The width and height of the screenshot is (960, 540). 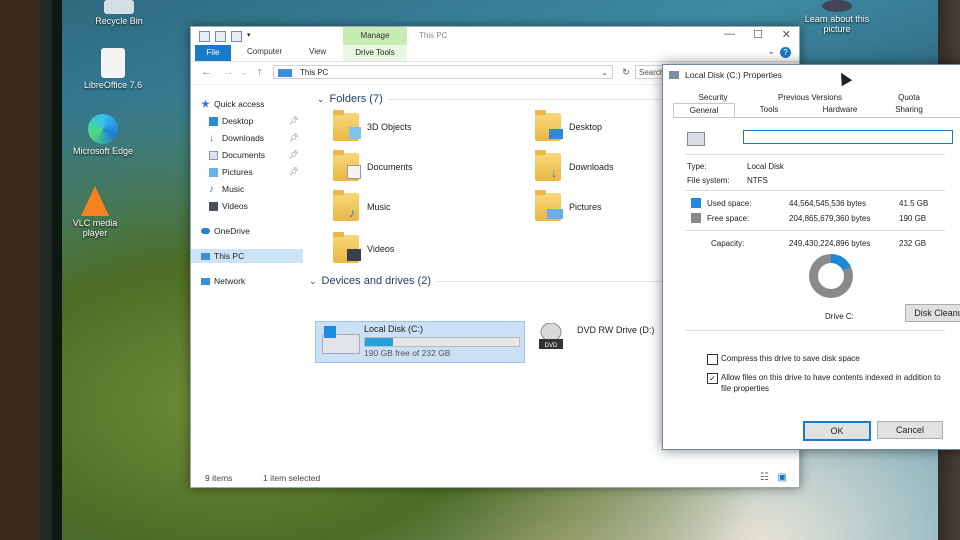 What do you see at coordinates (239, 104) in the screenshot?
I see `nav-label: Quick access` at bounding box center [239, 104].